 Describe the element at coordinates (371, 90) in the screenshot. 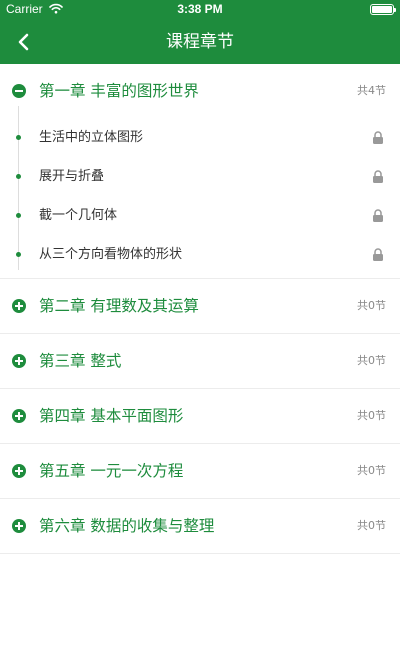

I see `chapter-section-count: 共4节` at that location.